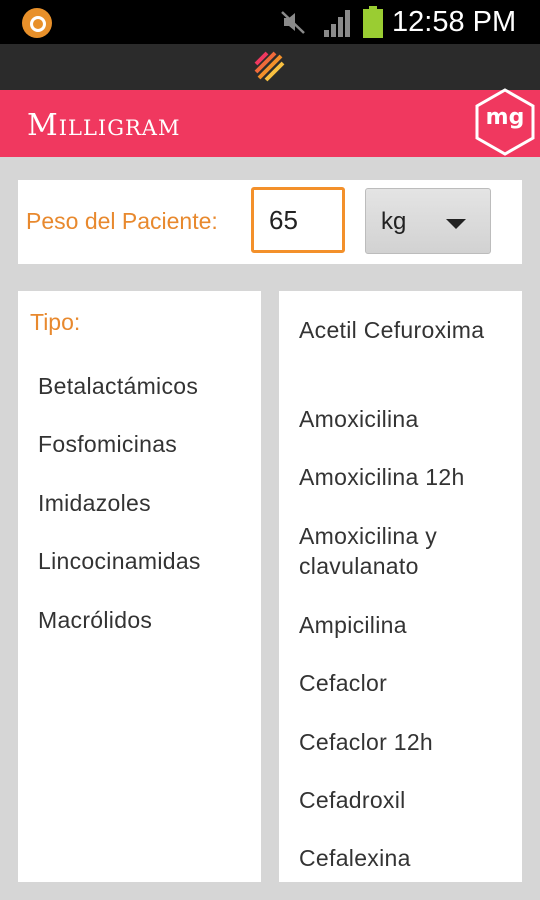 This screenshot has height=900, width=540. What do you see at coordinates (456, 224) in the screenshot?
I see `dropdown-arrow-icon` at bounding box center [456, 224].